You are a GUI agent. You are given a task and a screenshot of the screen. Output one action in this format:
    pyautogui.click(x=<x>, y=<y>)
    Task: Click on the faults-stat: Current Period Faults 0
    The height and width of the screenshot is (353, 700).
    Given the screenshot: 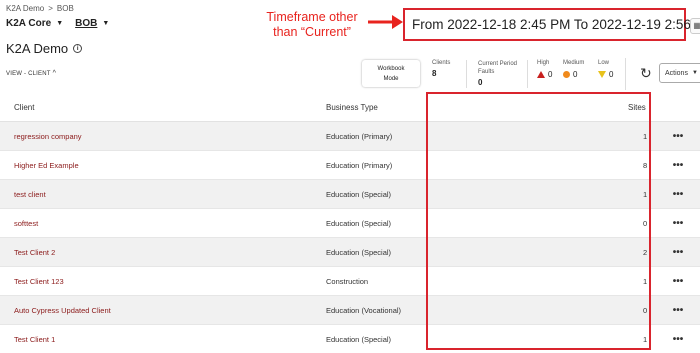 What is the action you would take?
    pyautogui.click(x=497, y=73)
    